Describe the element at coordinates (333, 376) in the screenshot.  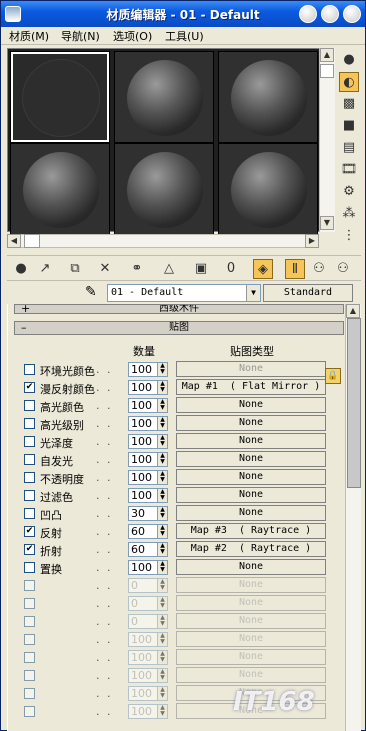
I see `lock-icon: 🔒` at that location.